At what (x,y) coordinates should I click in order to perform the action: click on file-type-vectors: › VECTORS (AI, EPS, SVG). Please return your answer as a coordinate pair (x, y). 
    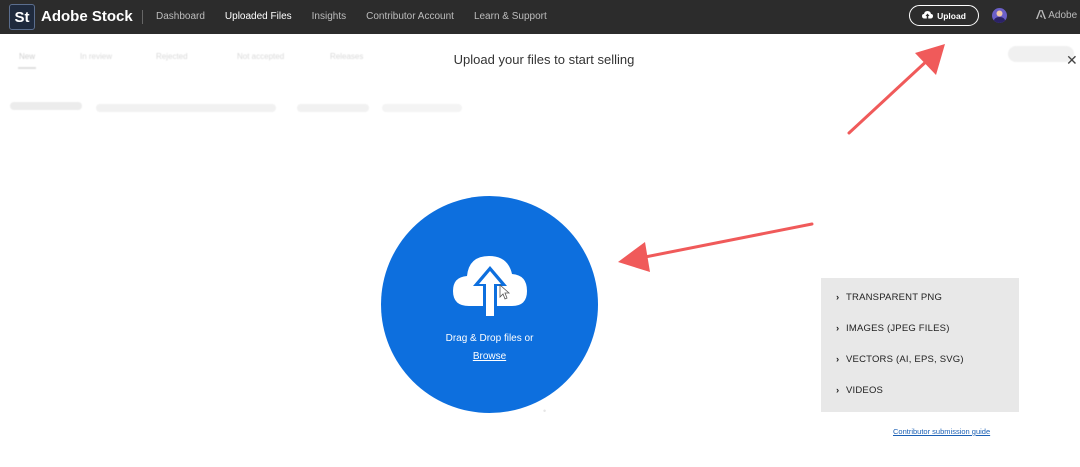
    Looking at the image, I should click on (900, 359).